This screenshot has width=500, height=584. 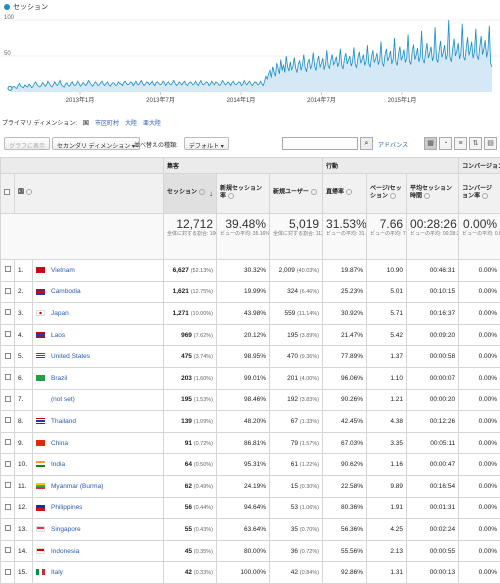 What do you see at coordinates (393, 144) in the screenshot?
I see `advanced-filter-link: アドバンス` at bounding box center [393, 144].